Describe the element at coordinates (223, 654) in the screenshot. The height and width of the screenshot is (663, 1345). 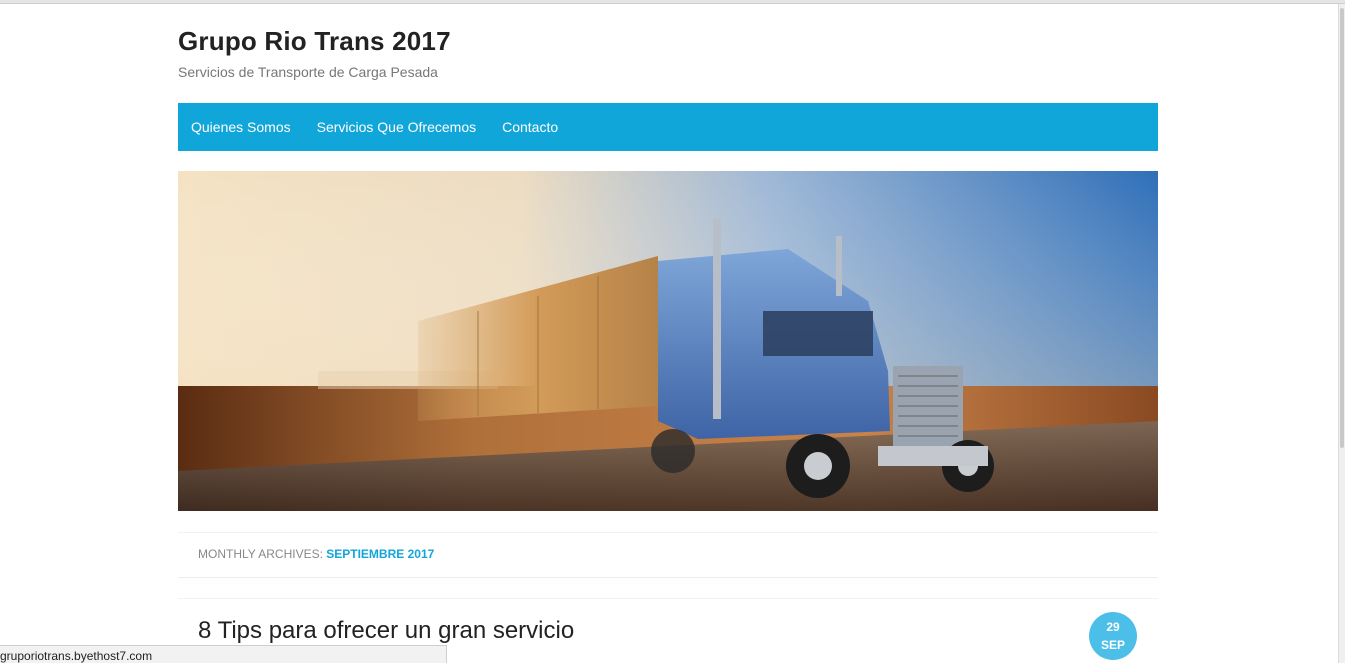
I see `browser-status-bar: gruporiotrans.byethost7.com` at that location.